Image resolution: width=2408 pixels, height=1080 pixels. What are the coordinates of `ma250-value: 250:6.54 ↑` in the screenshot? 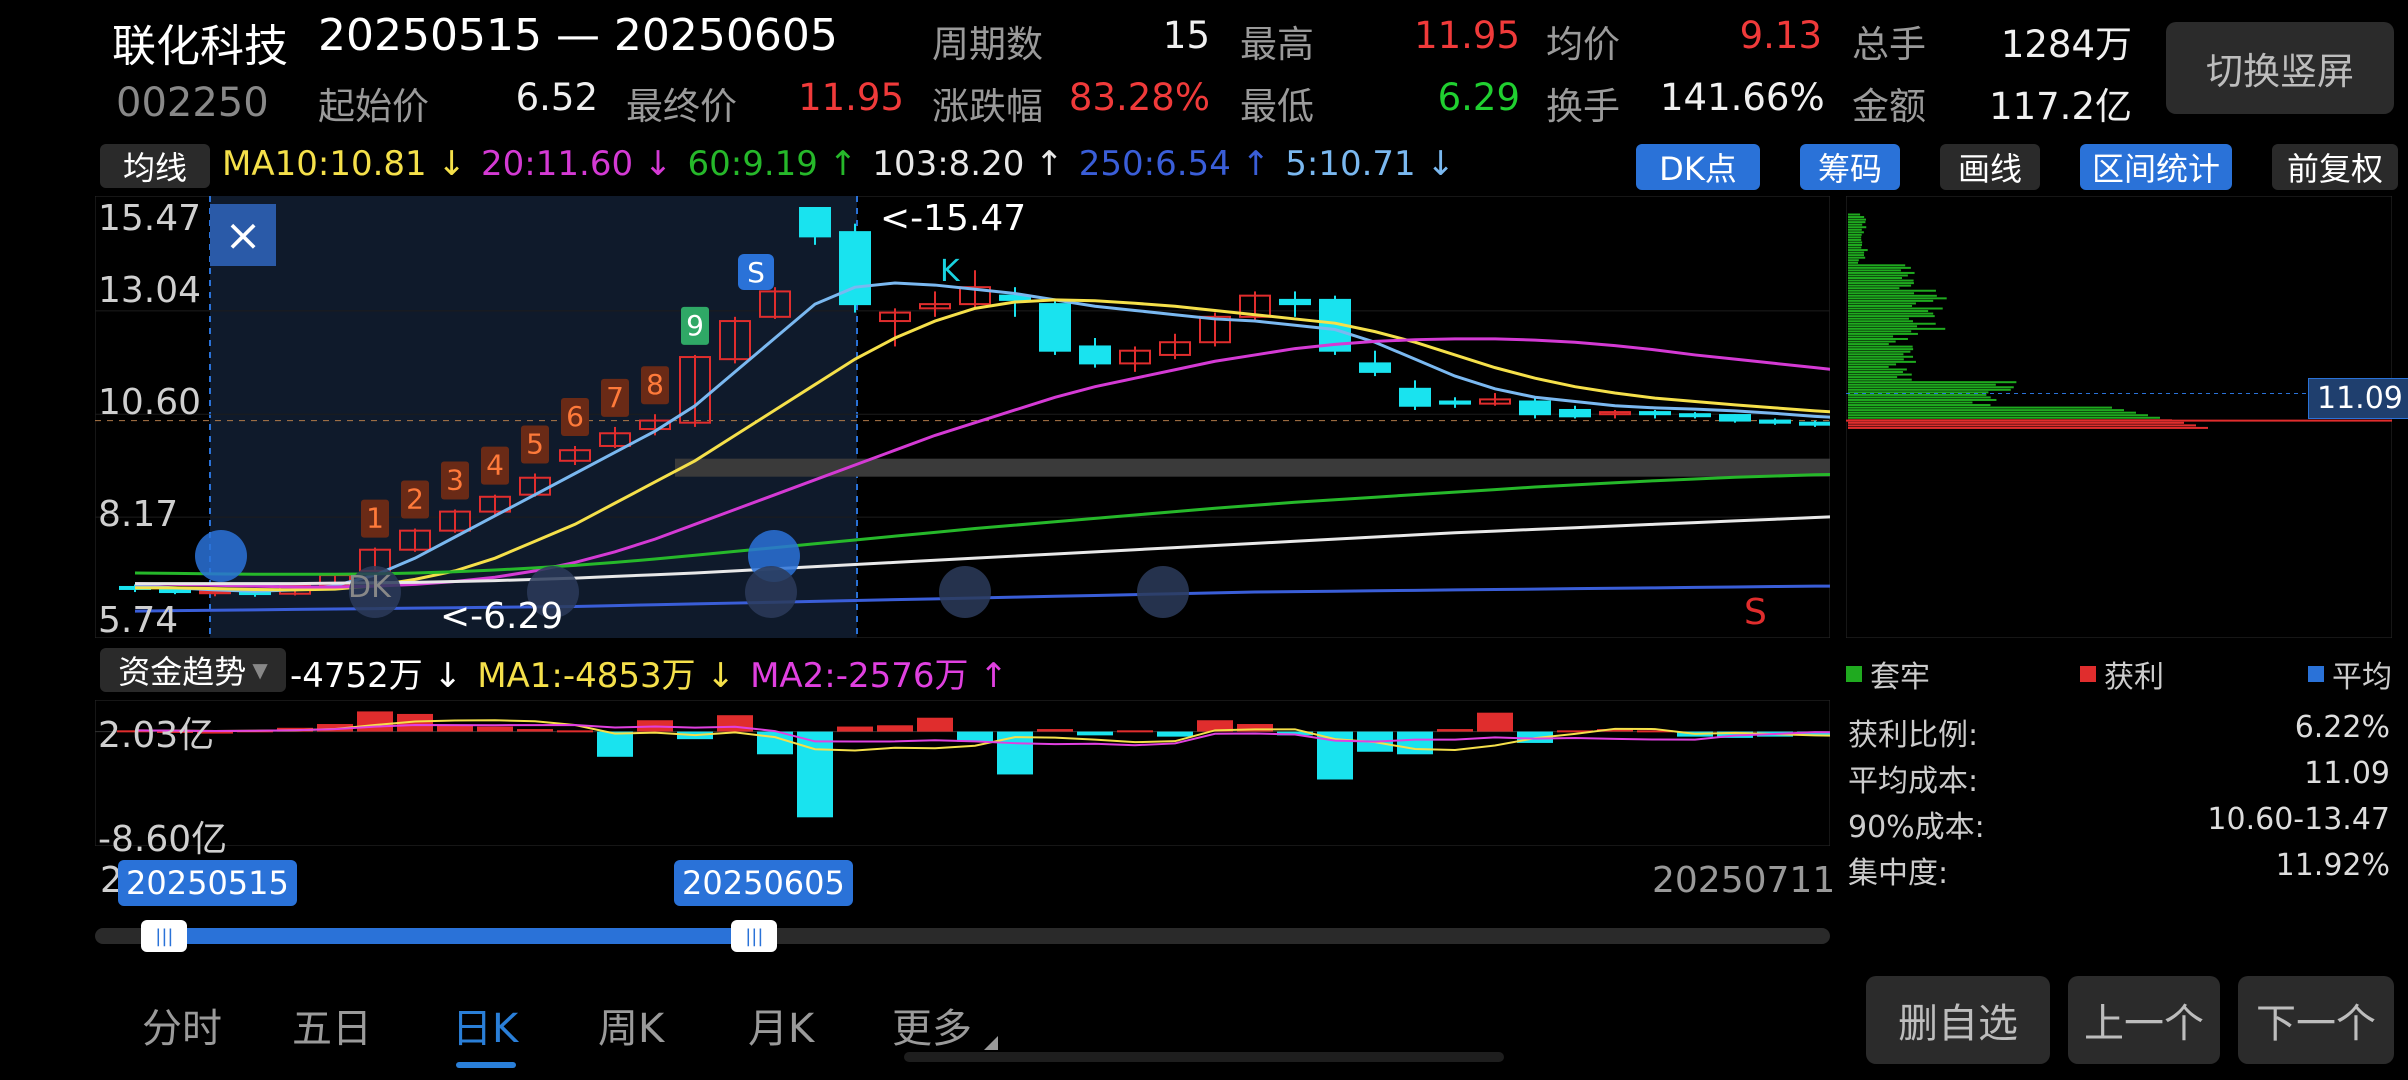 It's located at (1174, 164).